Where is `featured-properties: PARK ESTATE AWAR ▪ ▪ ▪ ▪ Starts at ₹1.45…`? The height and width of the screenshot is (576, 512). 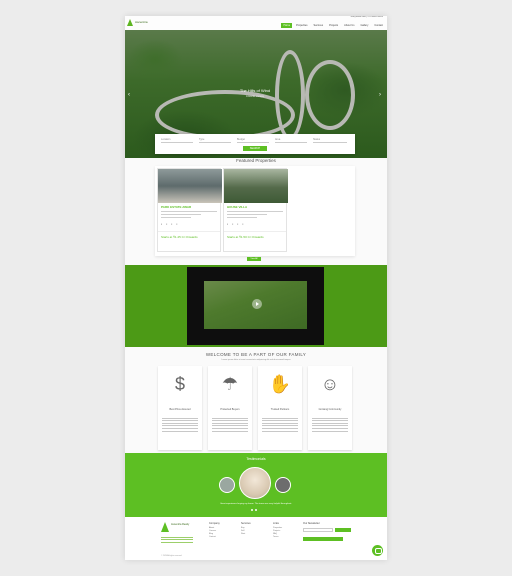 featured-properties: PARK ESTATE AWAR ▪ ▪ ▪ ▪ Starts at ₹1.45… is located at coordinates (255, 211).